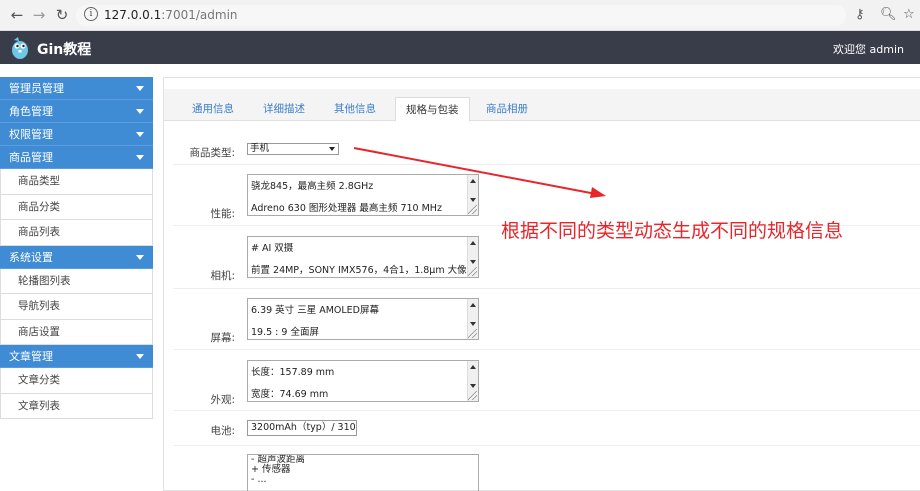  What do you see at coordinates (479, 172) in the screenshot?
I see `annotation-arrow` at bounding box center [479, 172].